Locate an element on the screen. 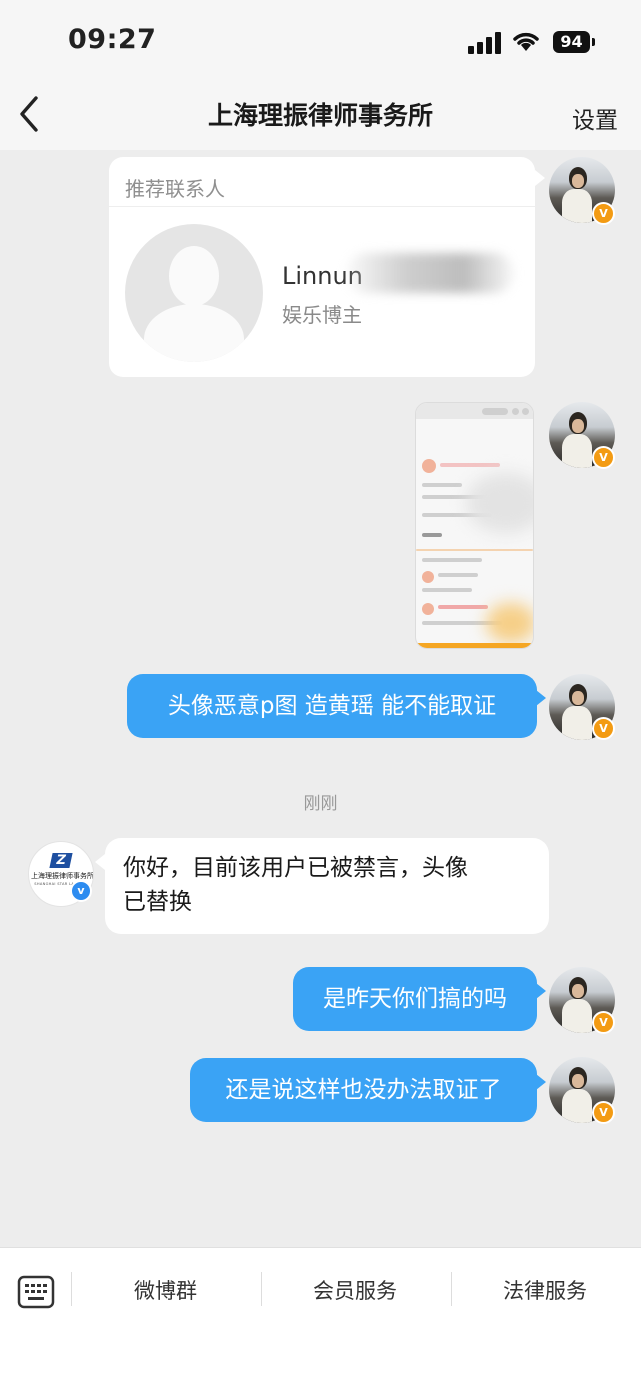 This screenshot has width=641, height=1387. battery-tip is located at coordinates (593, 42).